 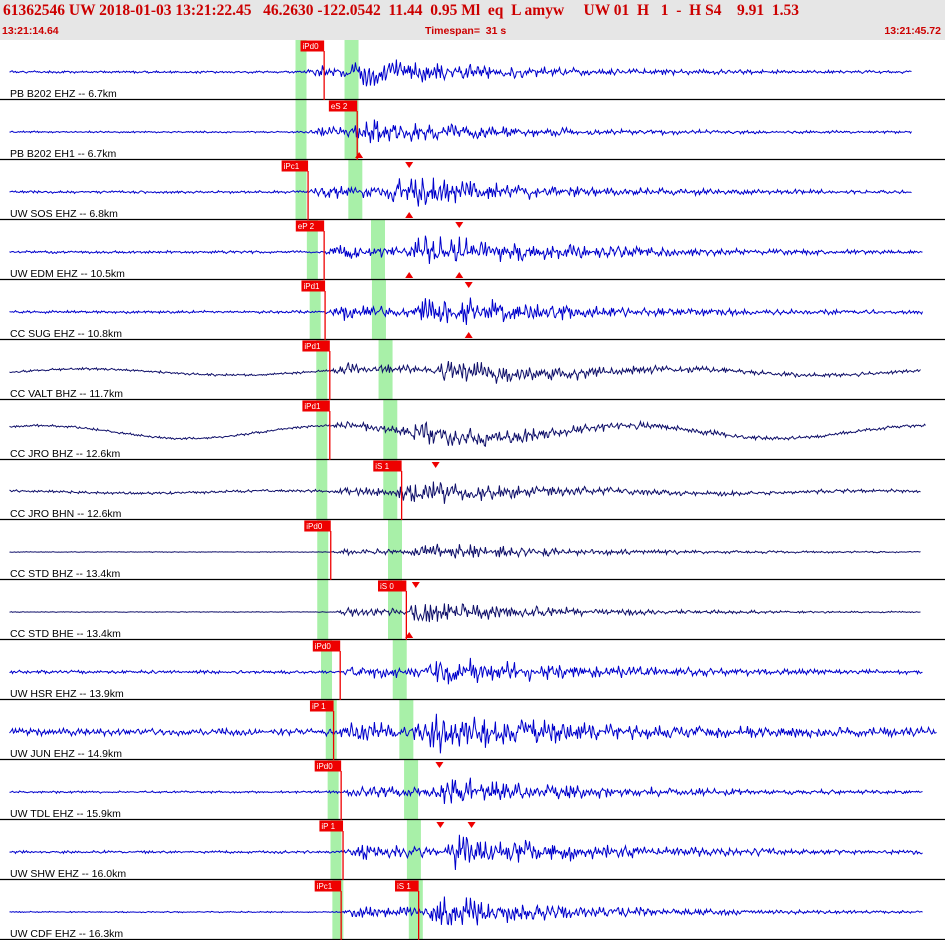 I want to click on end-time-label: 13:21:45.72, so click(x=912, y=31).